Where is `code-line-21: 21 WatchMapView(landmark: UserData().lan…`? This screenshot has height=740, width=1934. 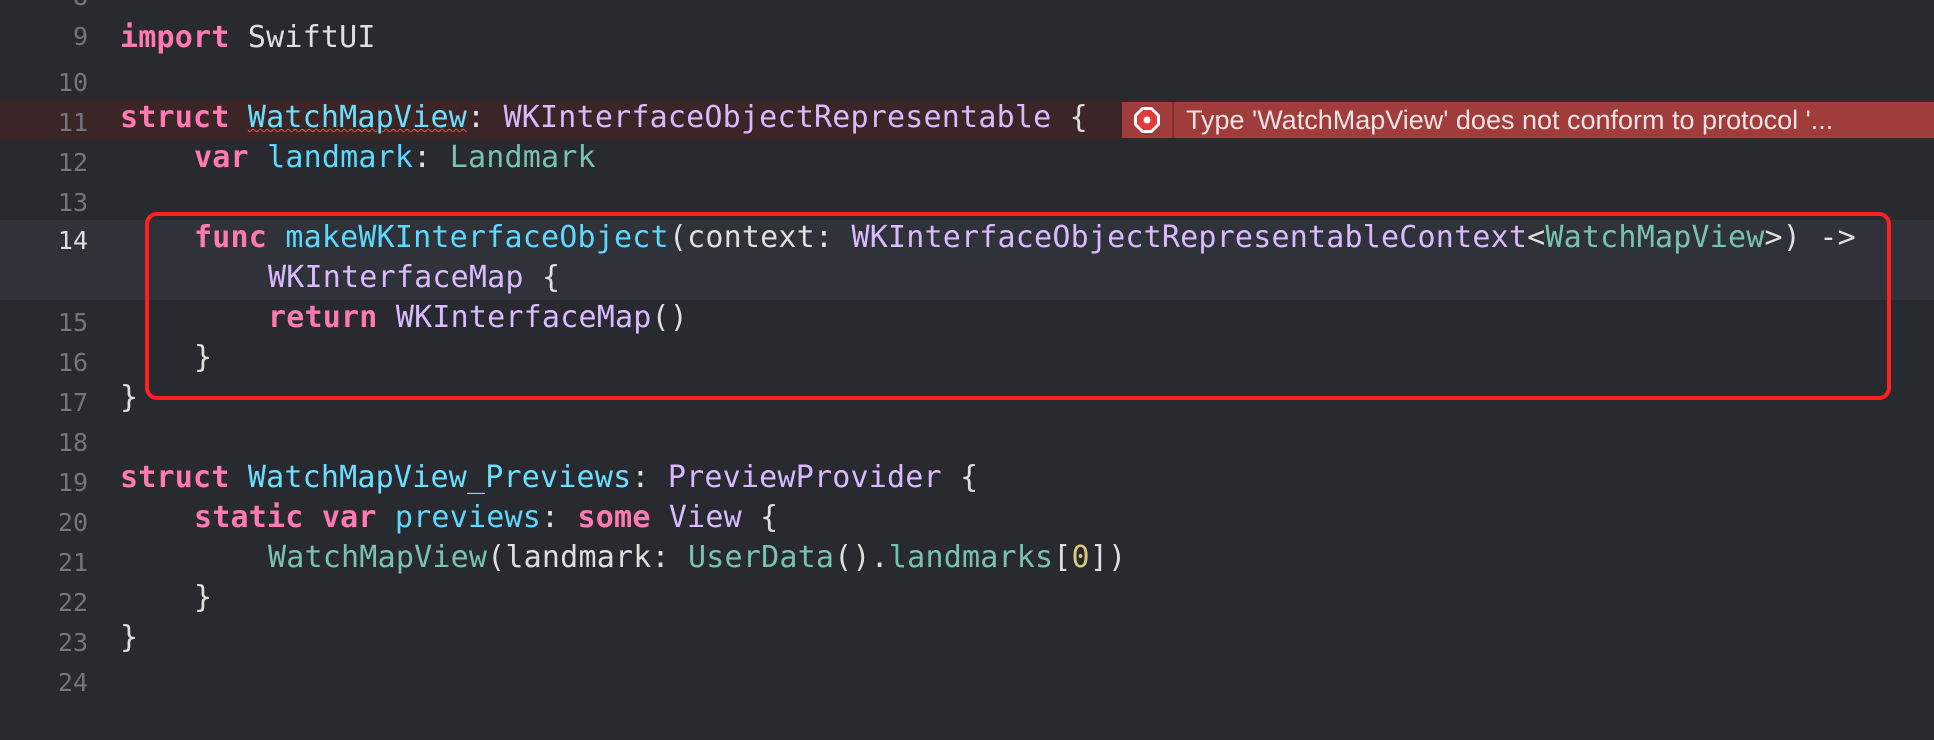 code-line-21: 21 WatchMapView(landmark: UserData().lan… is located at coordinates (967, 560).